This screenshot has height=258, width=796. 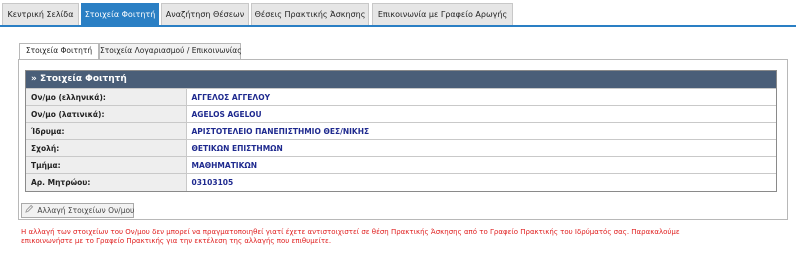 I want to click on row-label: Τμήμα:, so click(x=106, y=165).